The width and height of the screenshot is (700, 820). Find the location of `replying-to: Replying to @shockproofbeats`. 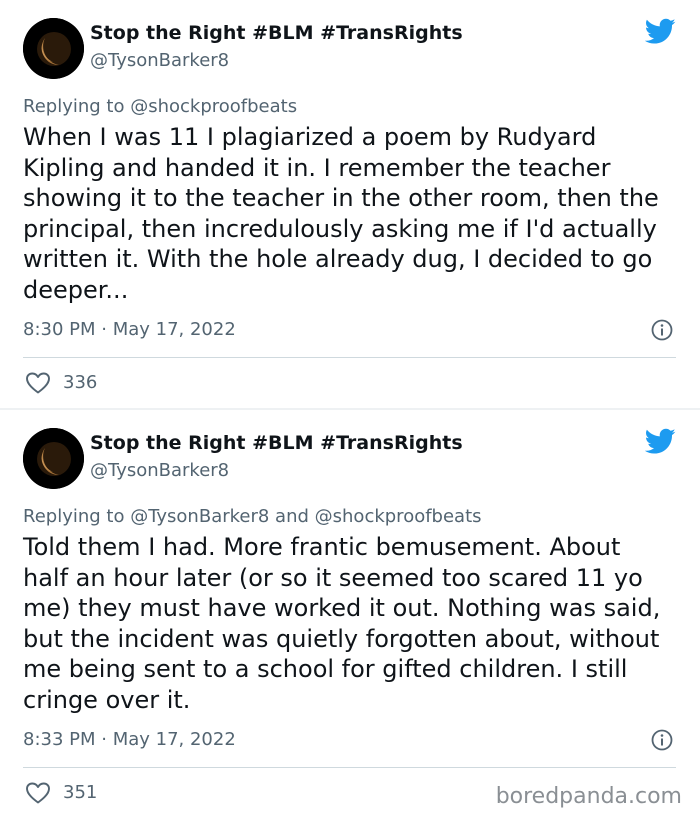

replying-to: Replying to @shockproofbeats is located at coordinates (160, 106).